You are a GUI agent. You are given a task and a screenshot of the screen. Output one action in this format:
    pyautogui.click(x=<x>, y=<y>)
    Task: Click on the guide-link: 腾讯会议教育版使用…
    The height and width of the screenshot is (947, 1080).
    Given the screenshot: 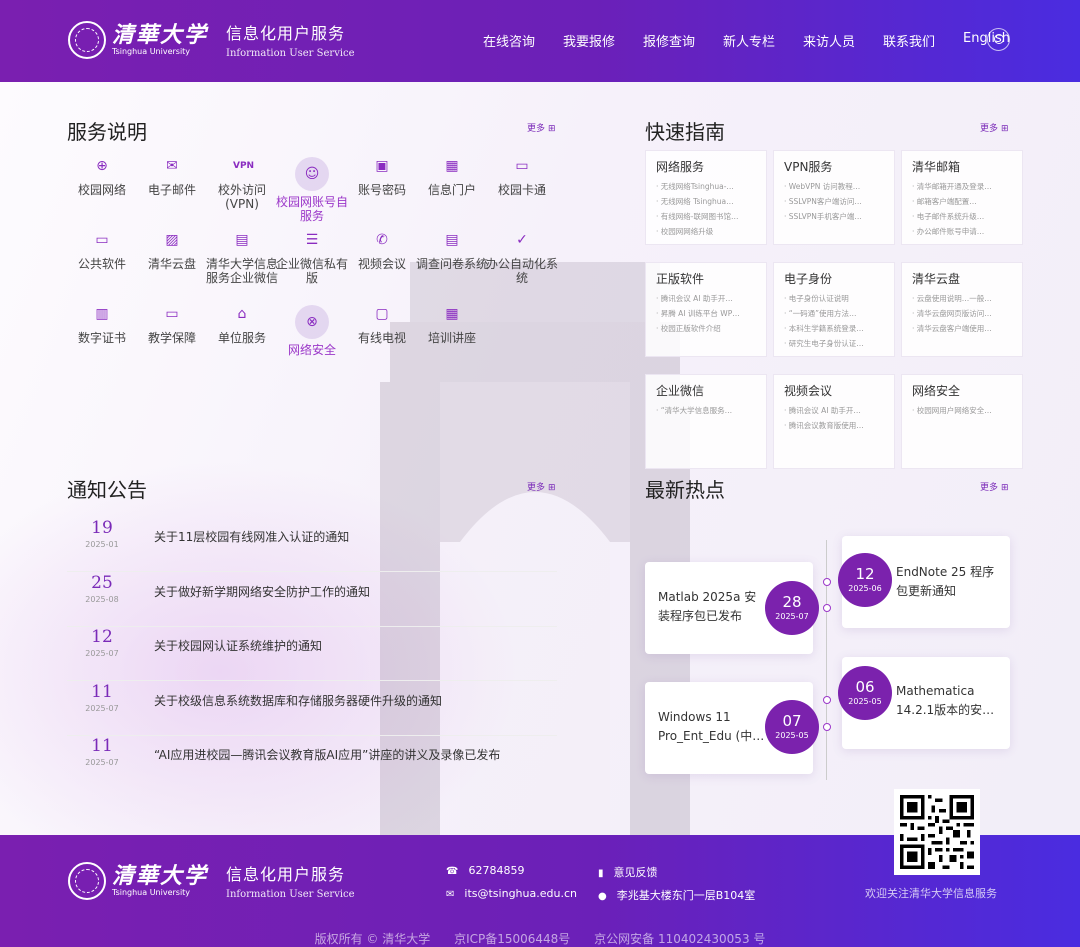 What is the action you would take?
    pyautogui.click(x=838, y=425)
    